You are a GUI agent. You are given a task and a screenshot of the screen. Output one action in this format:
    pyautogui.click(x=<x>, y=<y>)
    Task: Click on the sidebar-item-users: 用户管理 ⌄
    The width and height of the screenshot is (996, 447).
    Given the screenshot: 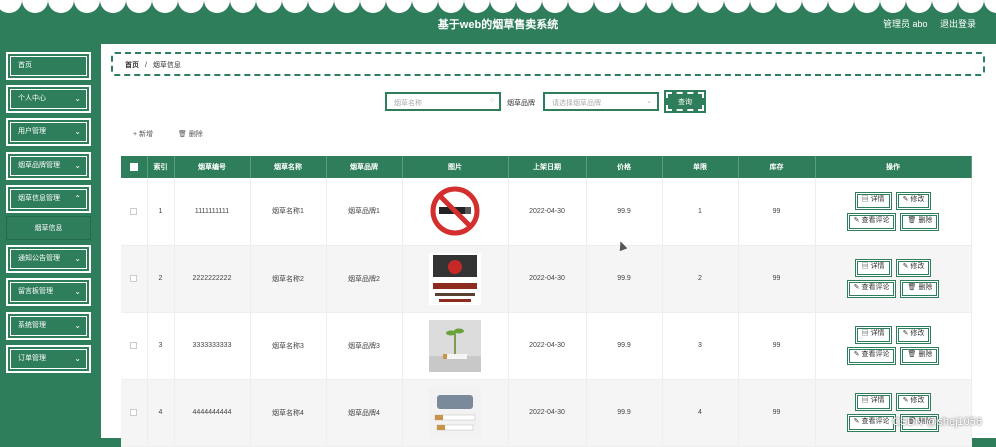 What is the action you would take?
    pyautogui.click(x=48, y=132)
    